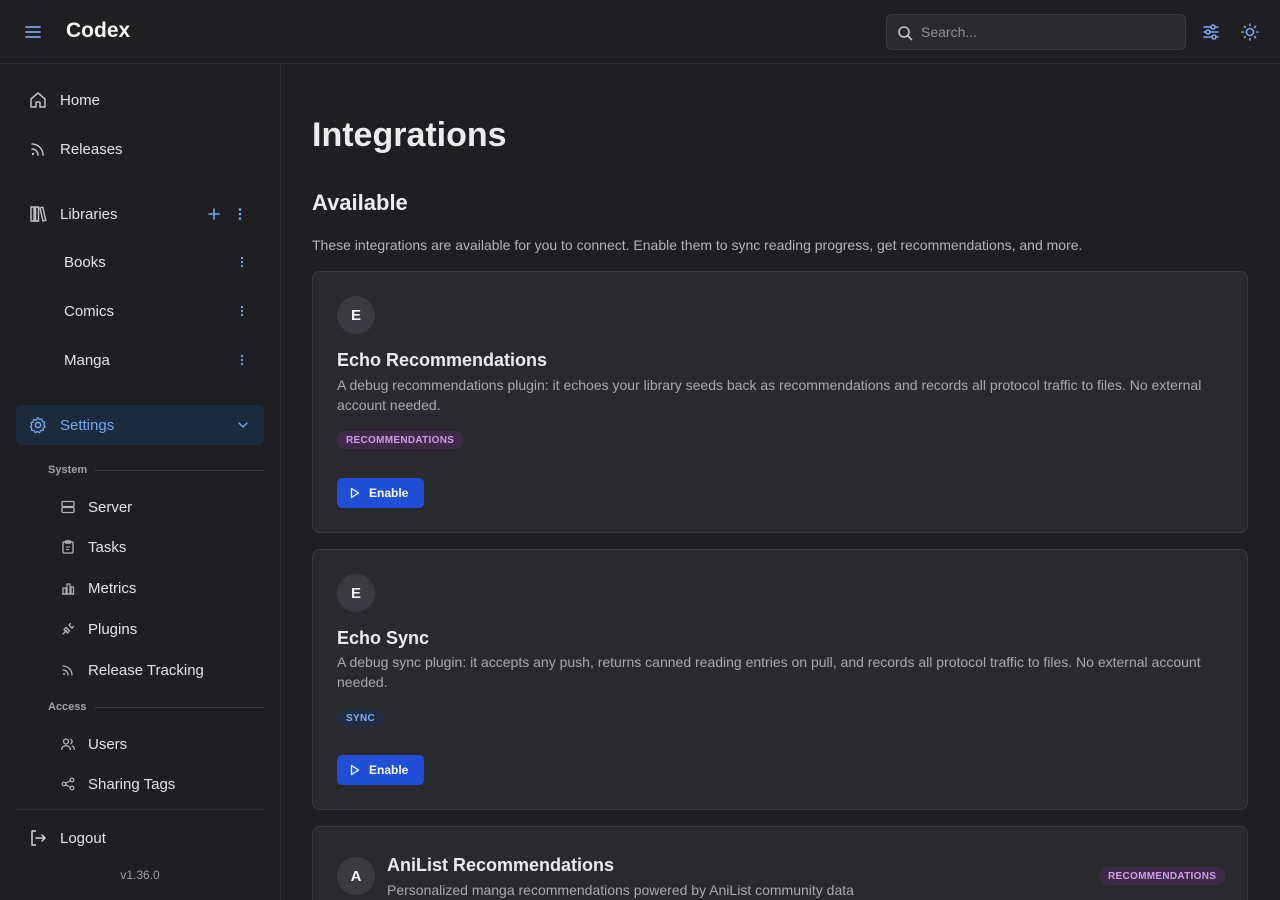 The width and height of the screenshot is (1280, 900). I want to click on sidebar-item-label: Plugins, so click(113, 629).